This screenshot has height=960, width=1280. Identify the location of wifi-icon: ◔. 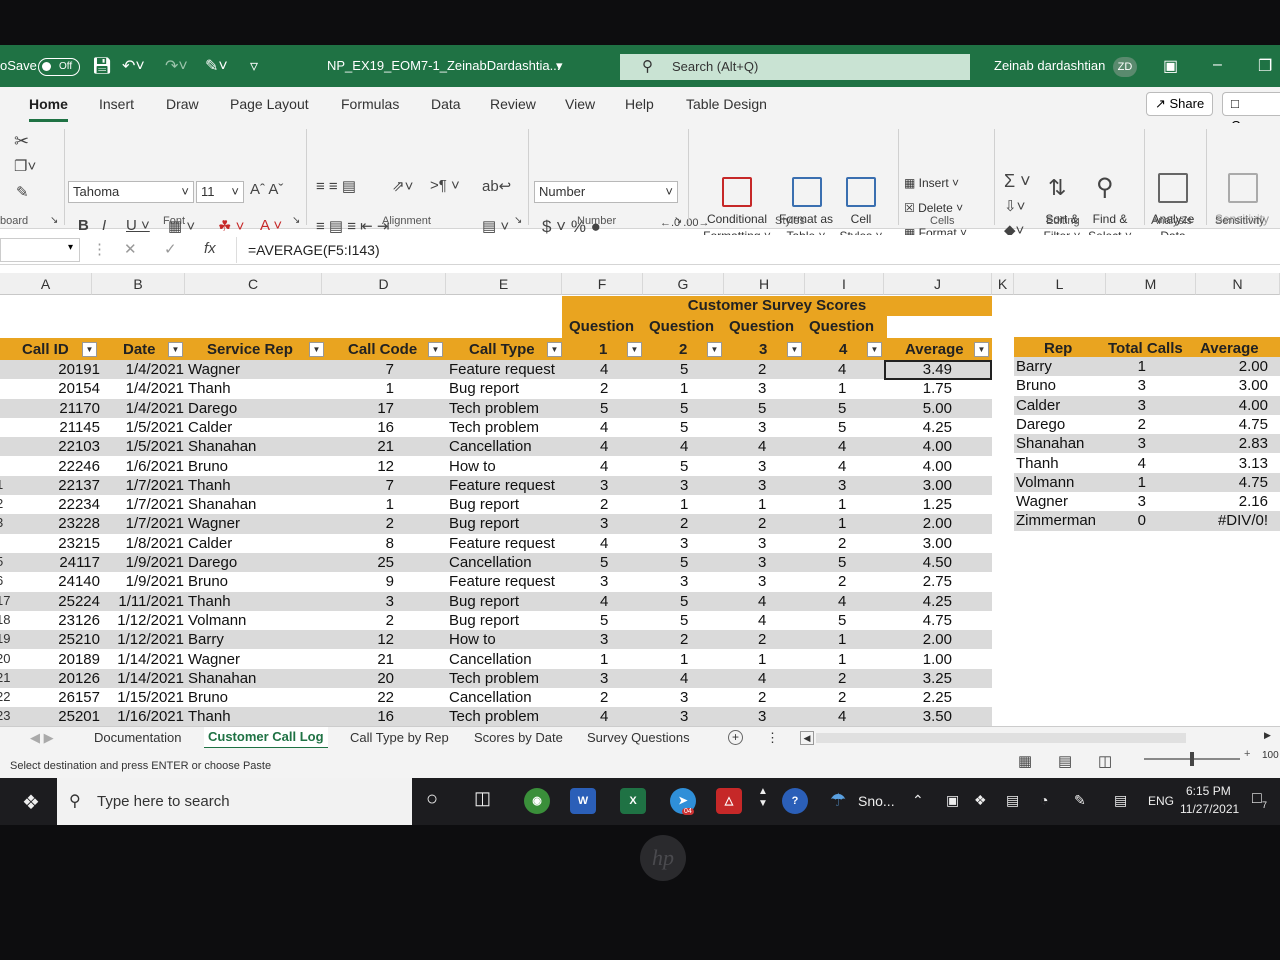
(1044, 800).